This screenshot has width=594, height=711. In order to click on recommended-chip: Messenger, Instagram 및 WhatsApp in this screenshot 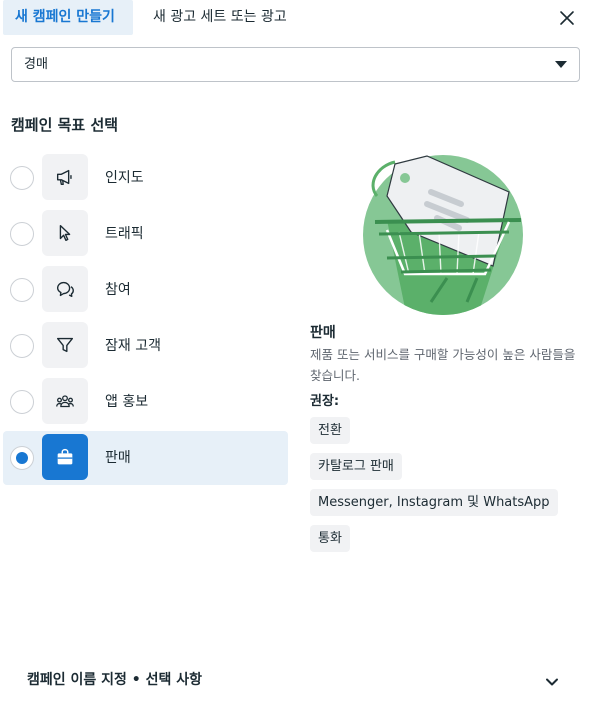, I will do `click(434, 502)`.